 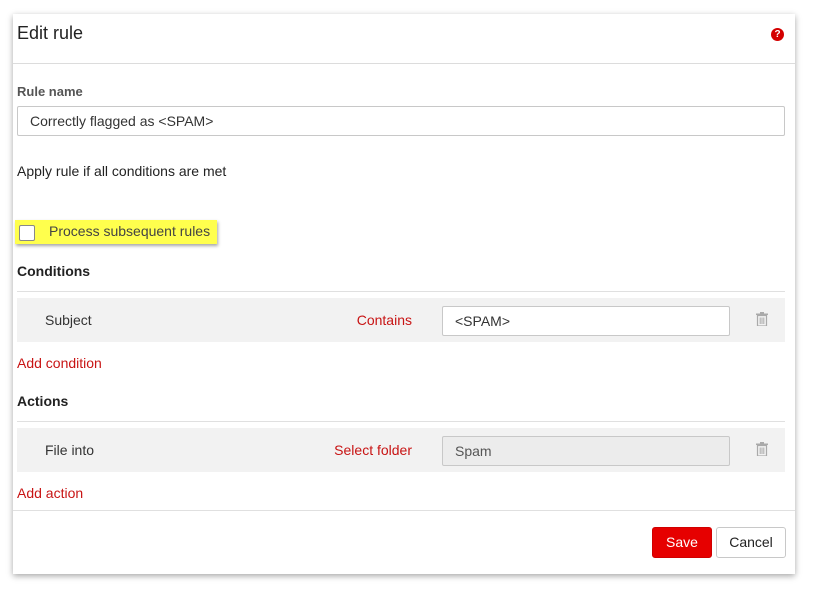 I want to click on question-circle-icon: ?, so click(x=777, y=34).